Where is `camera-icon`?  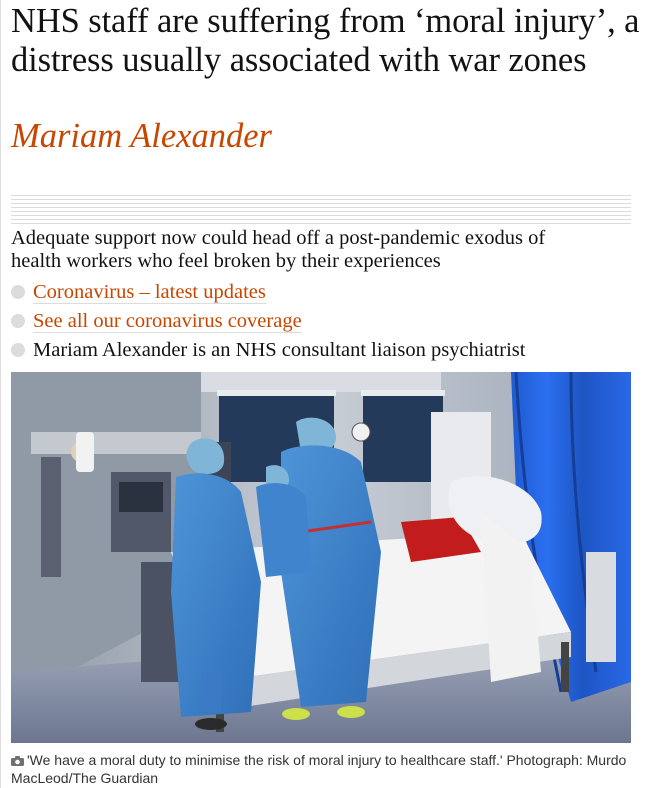
camera-icon is located at coordinates (17, 761).